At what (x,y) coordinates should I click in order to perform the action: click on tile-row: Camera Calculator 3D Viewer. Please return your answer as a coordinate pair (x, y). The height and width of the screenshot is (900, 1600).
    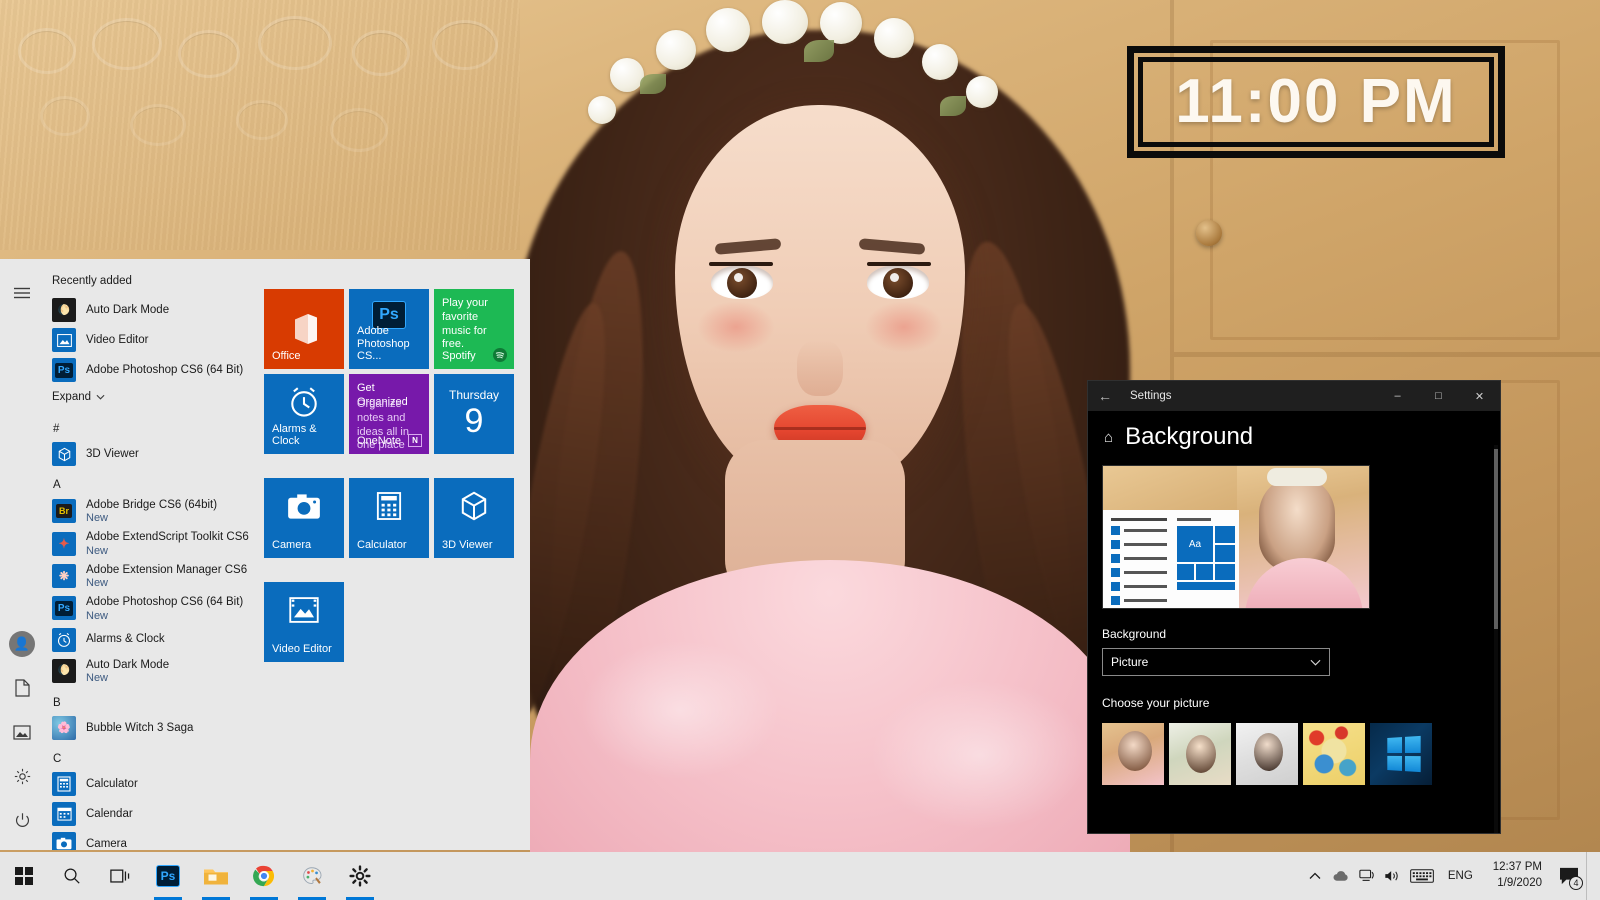
    Looking at the image, I should click on (390, 518).